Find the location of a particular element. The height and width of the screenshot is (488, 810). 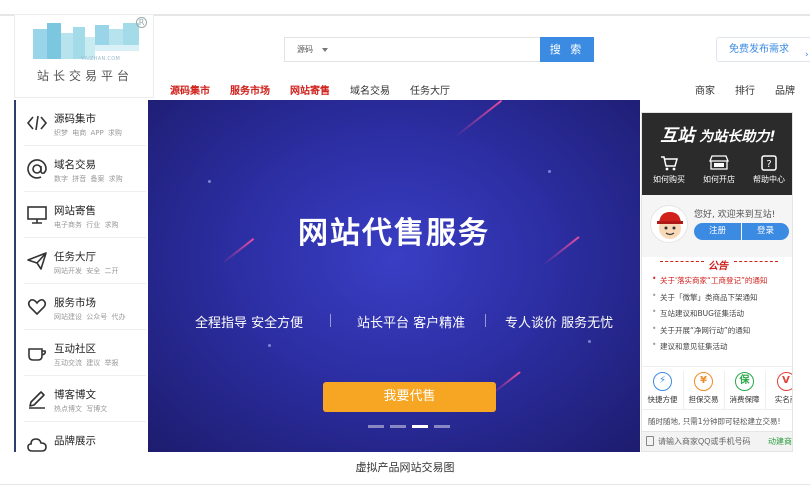

at-sign-icon is located at coordinates (37, 169).